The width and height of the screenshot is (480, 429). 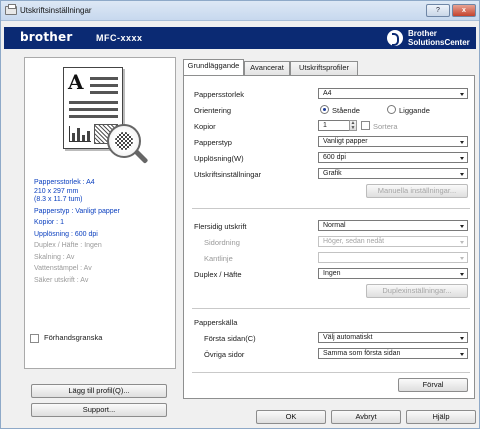 What do you see at coordinates (393, 337) in the screenshot?
I see `first-page-select: Välj automatiskt` at bounding box center [393, 337].